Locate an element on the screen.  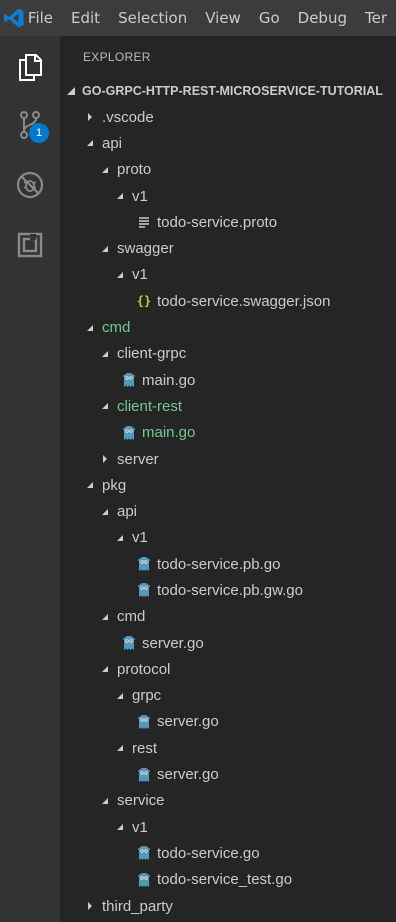
lines-icon is located at coordinates (144, 222).